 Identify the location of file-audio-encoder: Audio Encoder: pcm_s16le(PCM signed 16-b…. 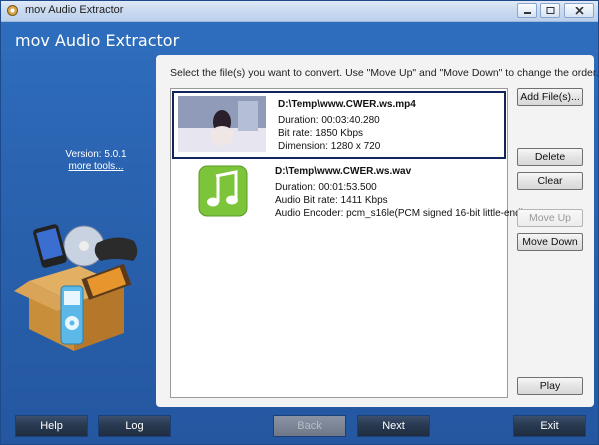
(403, 213).